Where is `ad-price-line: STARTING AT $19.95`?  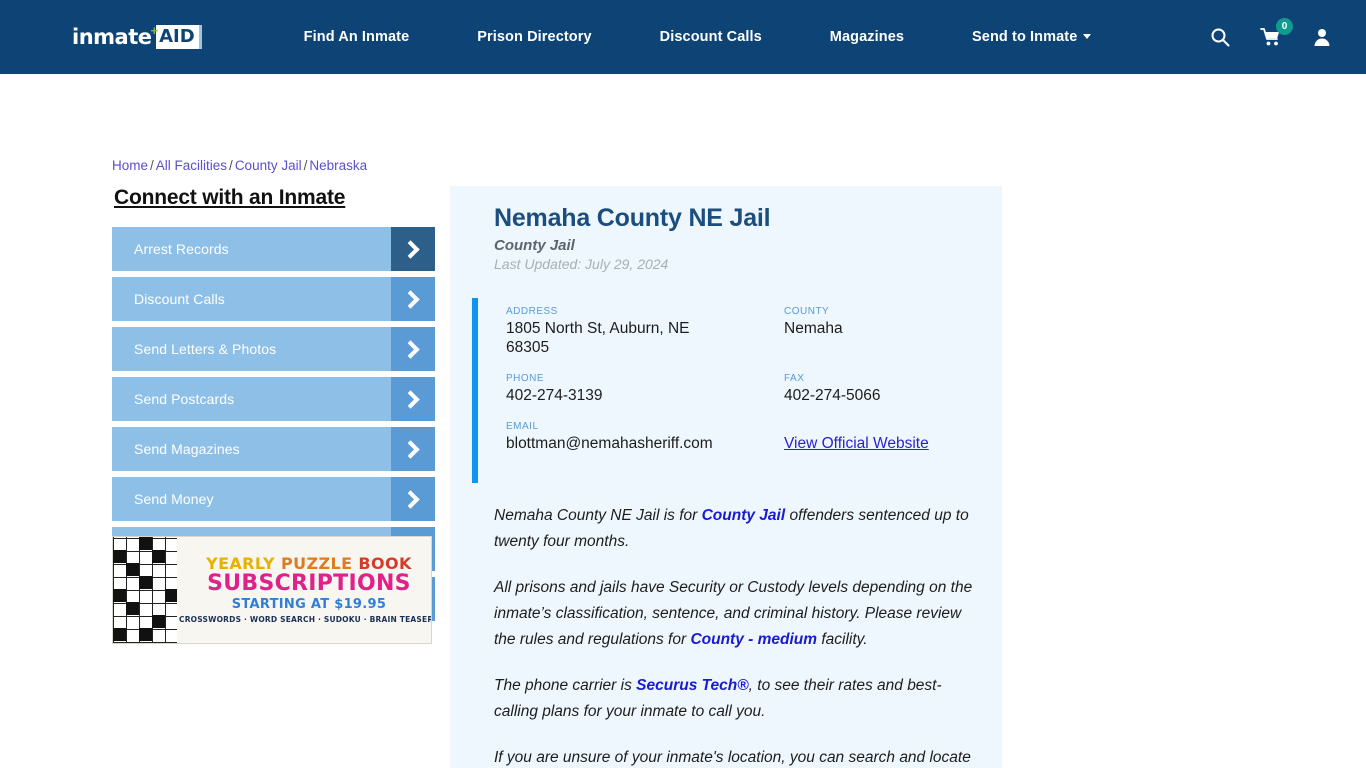 ad-price-line: STARTING AT $19.95 is located at coordinates (309, 604).